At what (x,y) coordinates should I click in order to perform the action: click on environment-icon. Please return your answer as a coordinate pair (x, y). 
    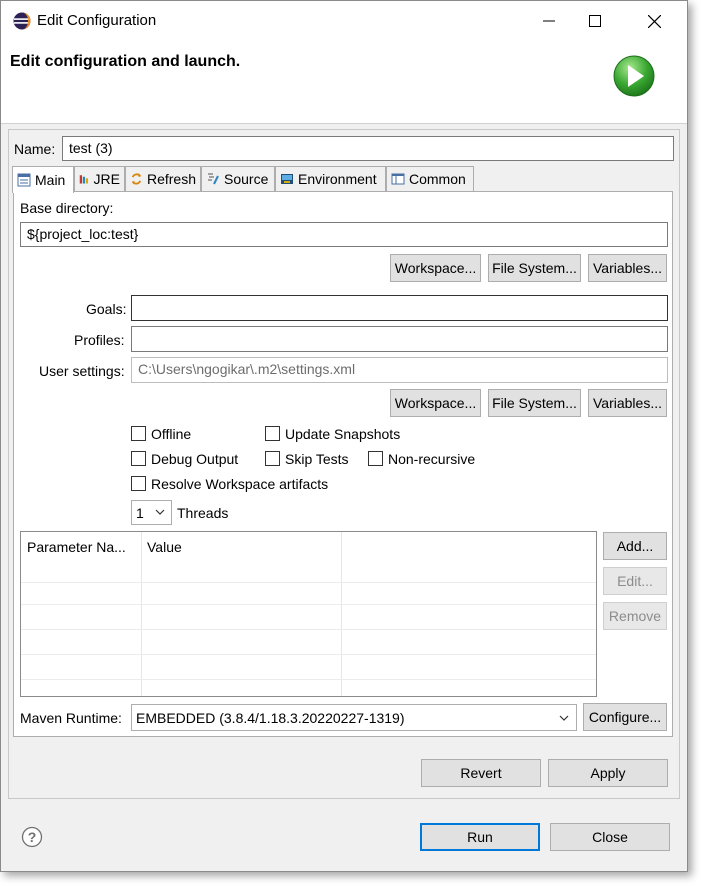
    Looking at the image, I should click on (287, 179).